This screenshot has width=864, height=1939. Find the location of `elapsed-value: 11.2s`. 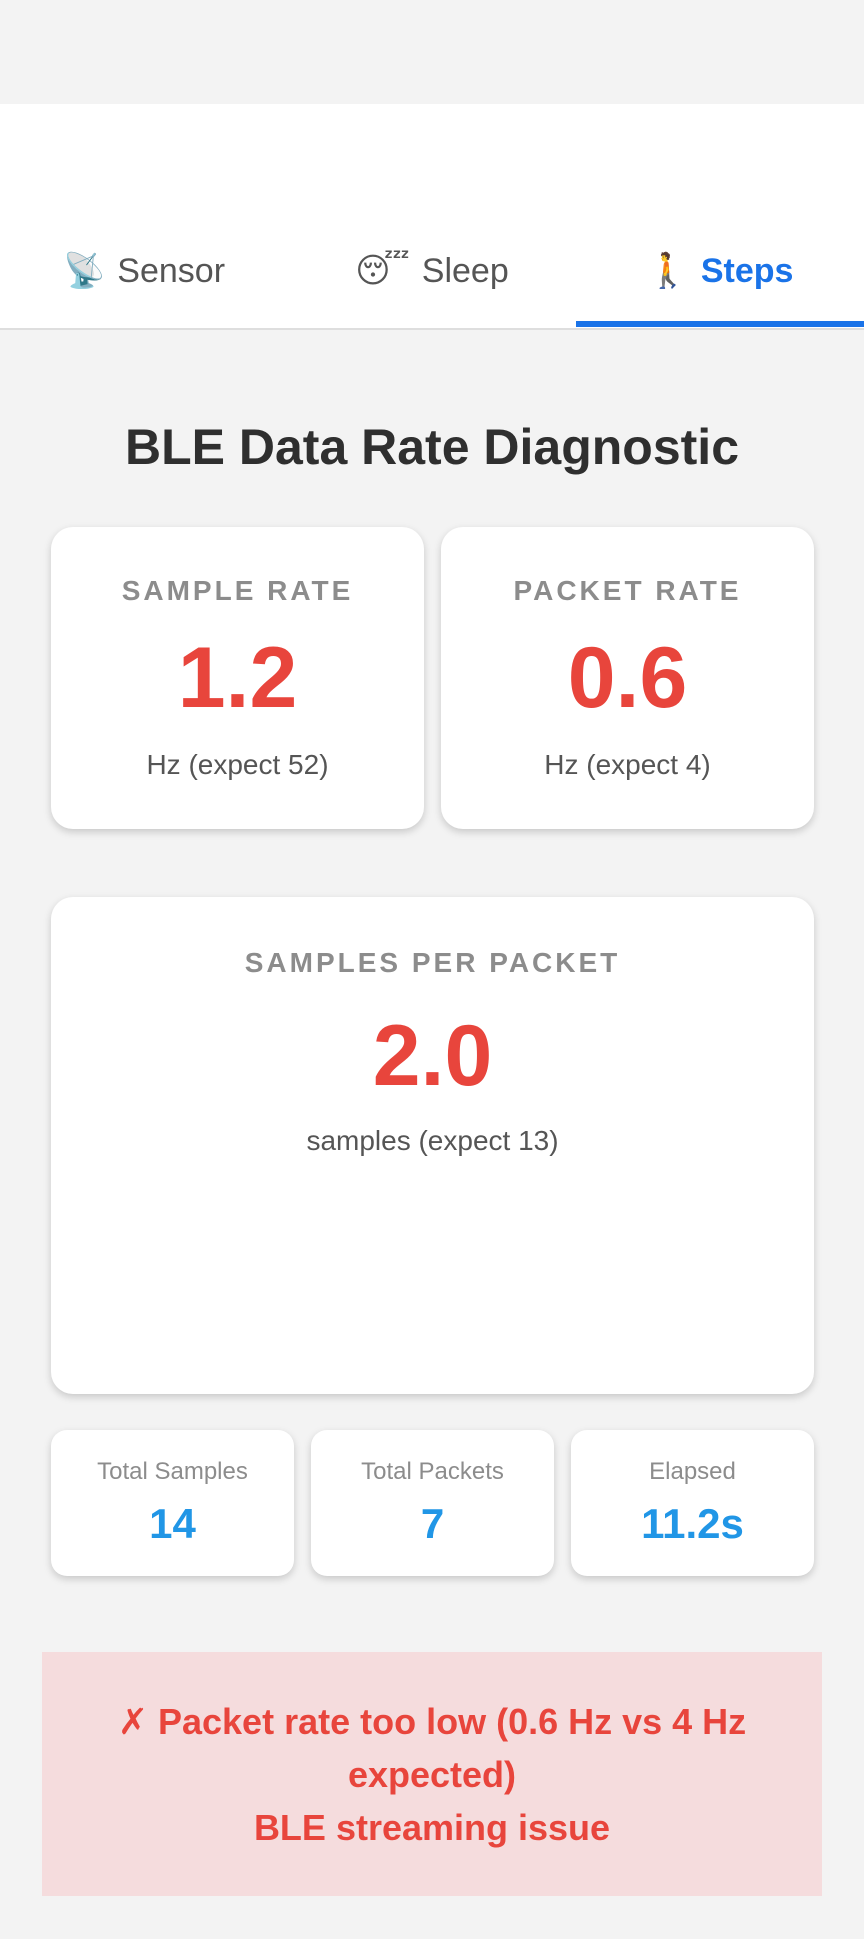

elapsed-value: 11.2s is located at coordinates (692, 1523).